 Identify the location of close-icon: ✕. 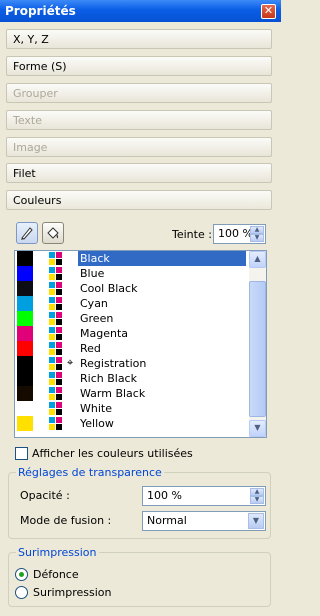
(268, 10).